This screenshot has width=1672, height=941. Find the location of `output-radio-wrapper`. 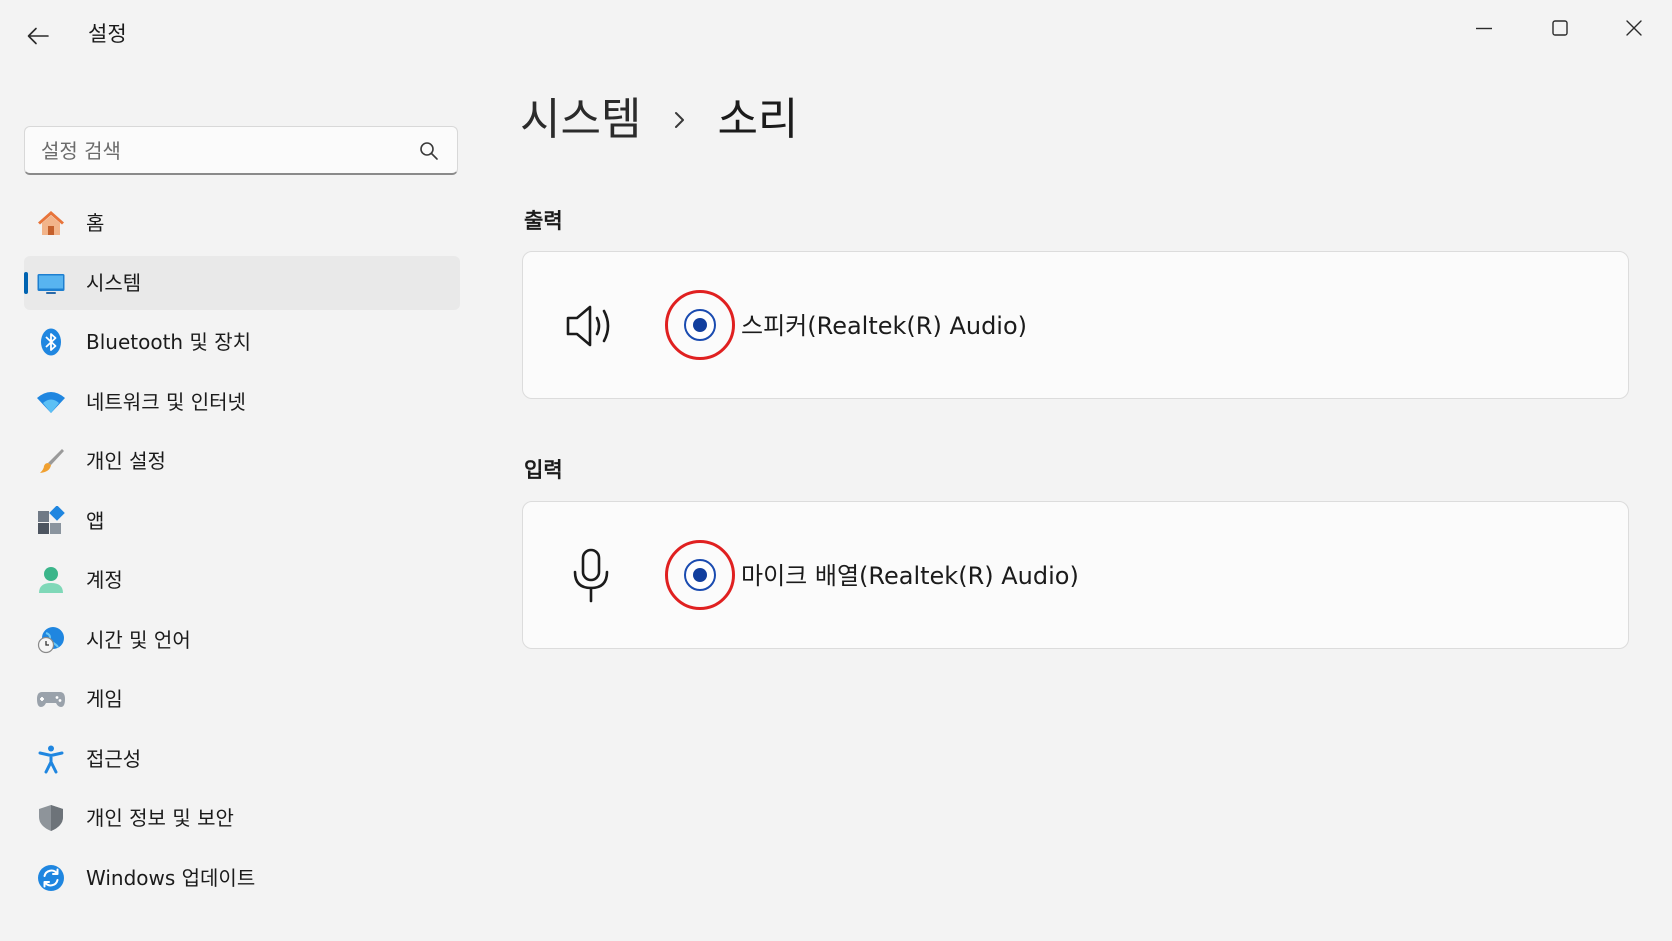

output-radio-wrapper is located at coordinates (700, 325).